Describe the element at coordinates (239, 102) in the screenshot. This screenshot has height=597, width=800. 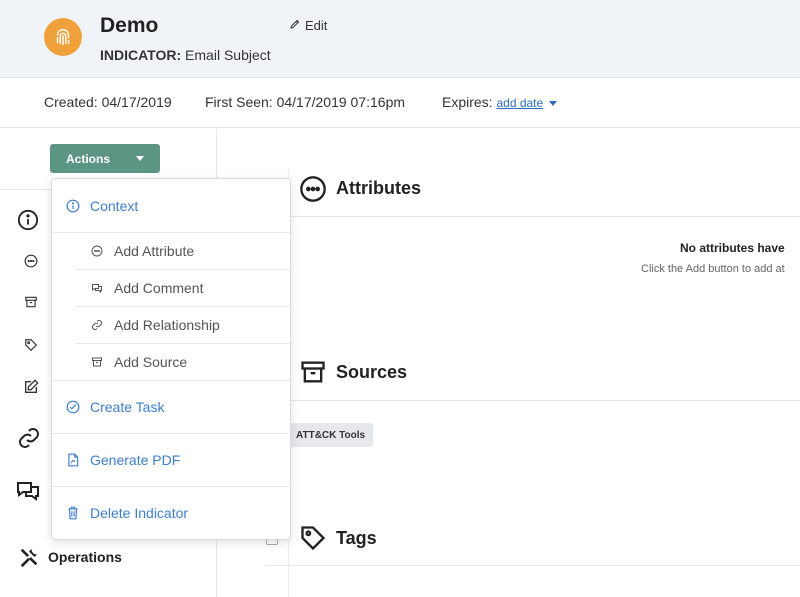
I see `first-seen-label: First Seen:` at that location.